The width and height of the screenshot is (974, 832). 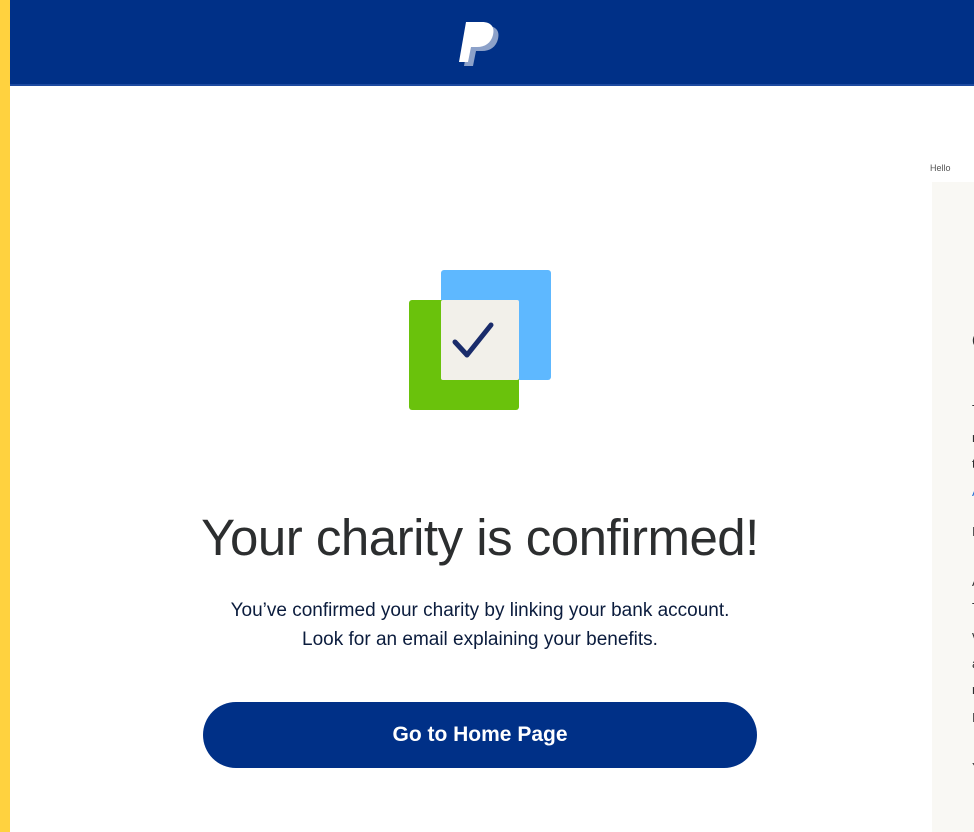 What do you see at coordinates (953, 507) in the screenshot?
I see `email-preview-panel: ( T n t A I A T v a r I Y` at bounding box center [953, 507].